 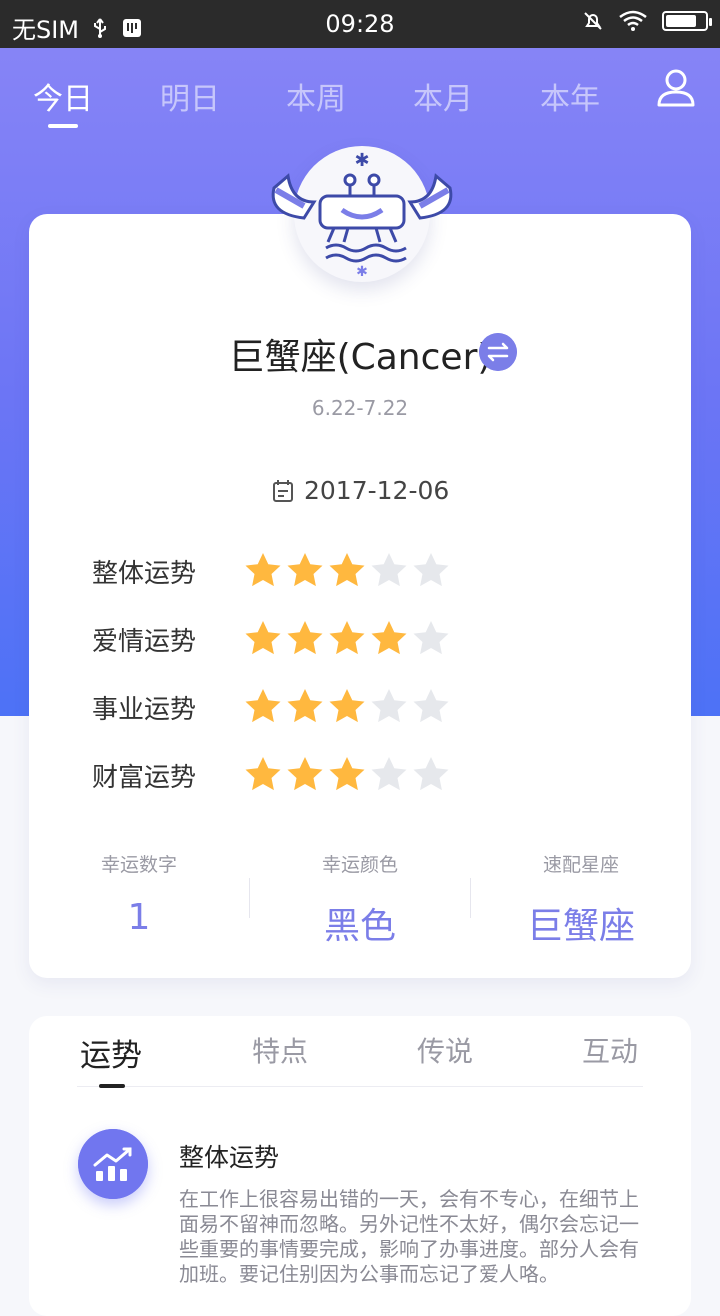 I want to click on switch-sign-button, so click(x=498, y=352).